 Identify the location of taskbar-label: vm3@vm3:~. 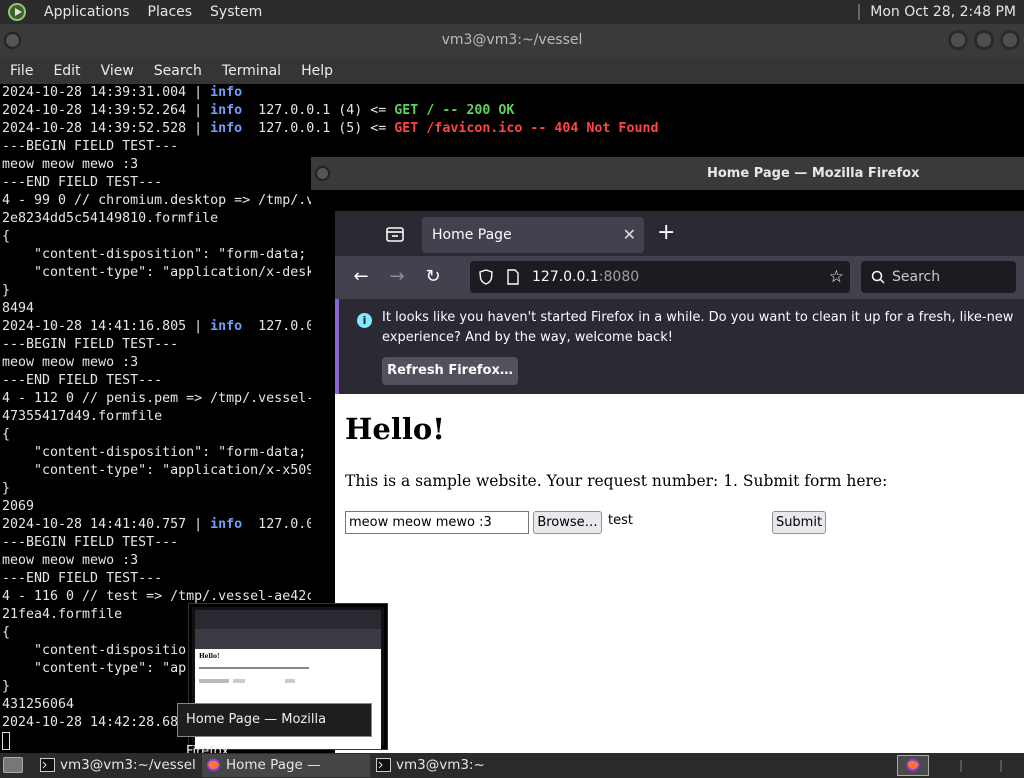
(440, 765).